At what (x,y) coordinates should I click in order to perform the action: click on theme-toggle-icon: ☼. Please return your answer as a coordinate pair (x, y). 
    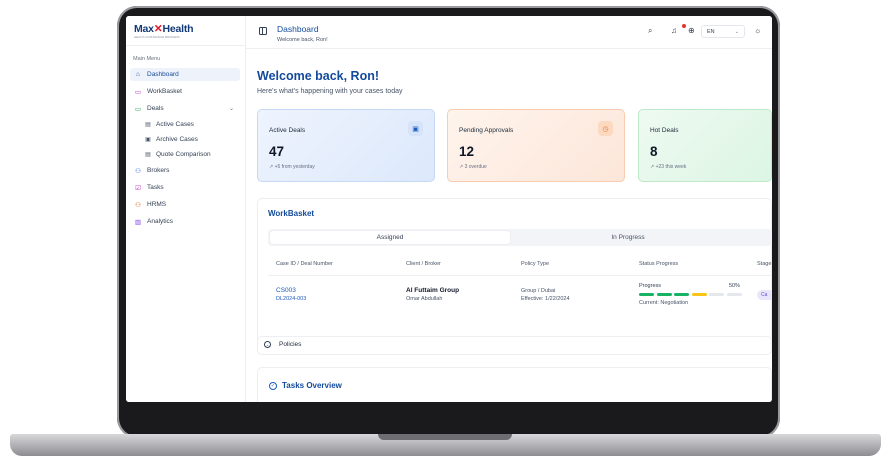
    Looking at the image, I should click on (757, 31).